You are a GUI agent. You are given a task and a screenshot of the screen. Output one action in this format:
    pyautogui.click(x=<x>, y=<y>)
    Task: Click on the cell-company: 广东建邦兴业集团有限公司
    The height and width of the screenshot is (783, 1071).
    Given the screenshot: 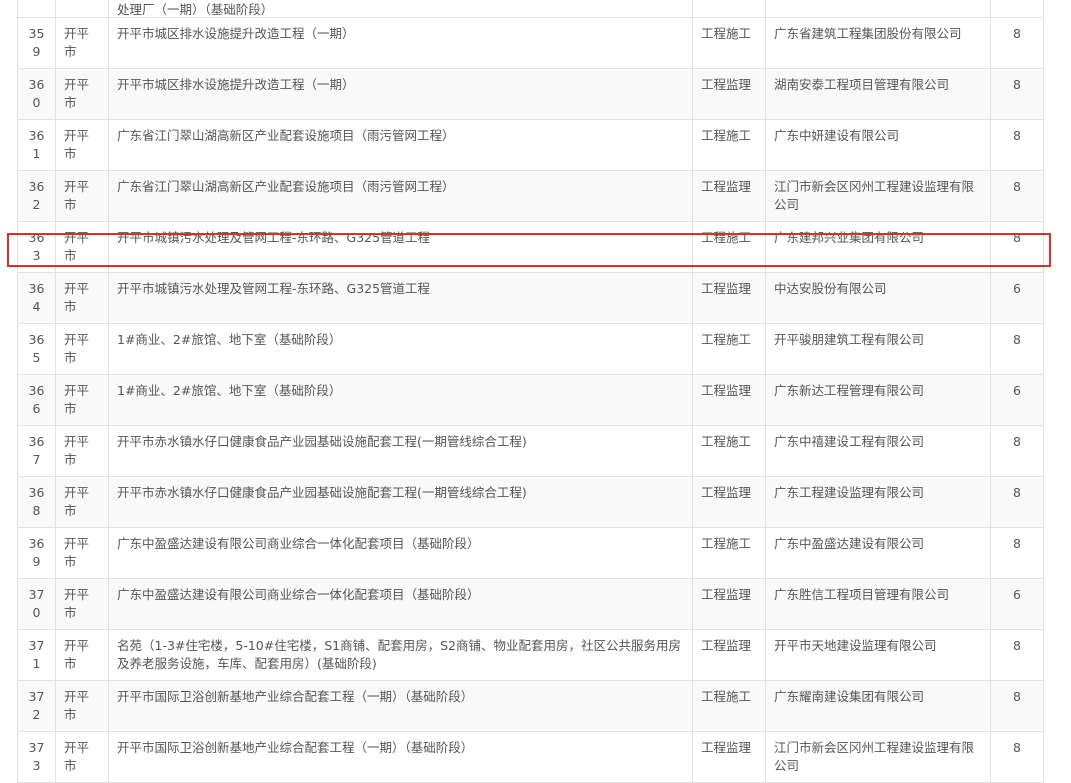 What is the action you would take?
    pyautogui.click(x=878, y=247)
    